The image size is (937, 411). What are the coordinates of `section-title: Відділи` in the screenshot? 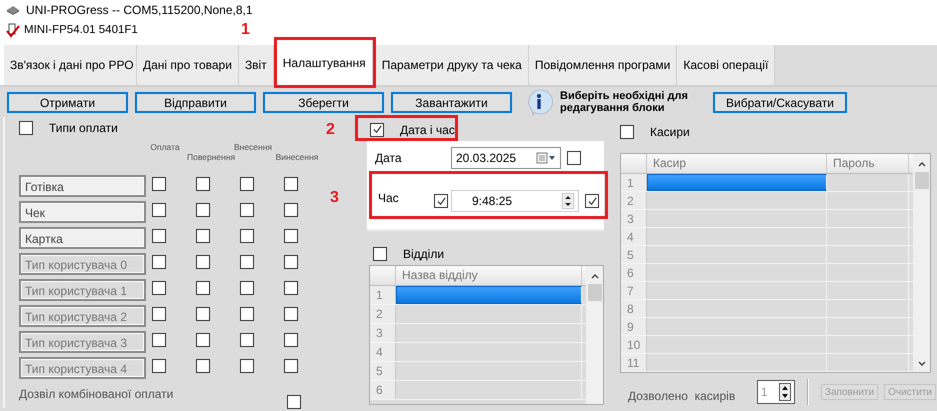 It's located at (423, 254).